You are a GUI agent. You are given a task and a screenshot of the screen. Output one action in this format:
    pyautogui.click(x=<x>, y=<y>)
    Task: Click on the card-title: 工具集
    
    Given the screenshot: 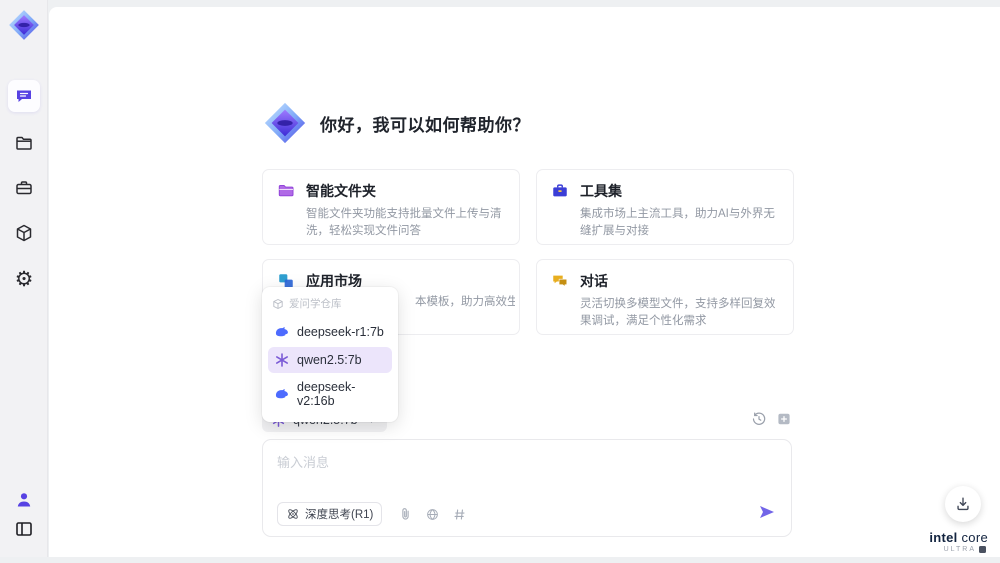 What is the action you would take?
    pyautogui.click(x=601, y=191)
    